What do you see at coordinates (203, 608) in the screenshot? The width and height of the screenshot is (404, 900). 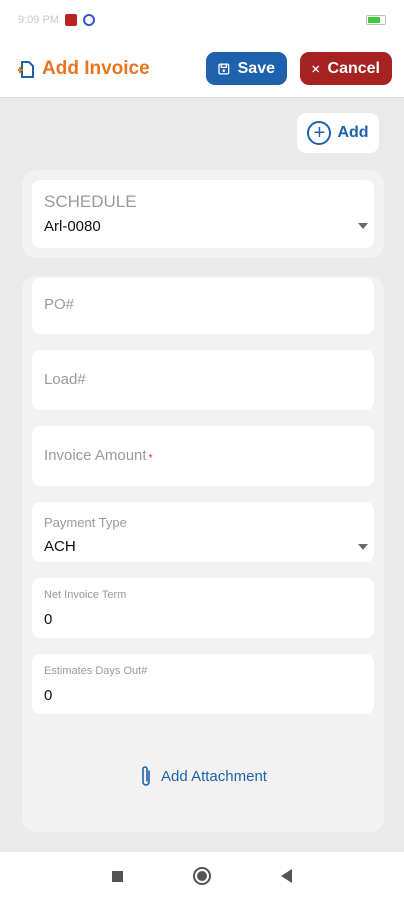 I see `net-invoice-term-field: Net Invoice Term 0` at bounding box center [203, 608].